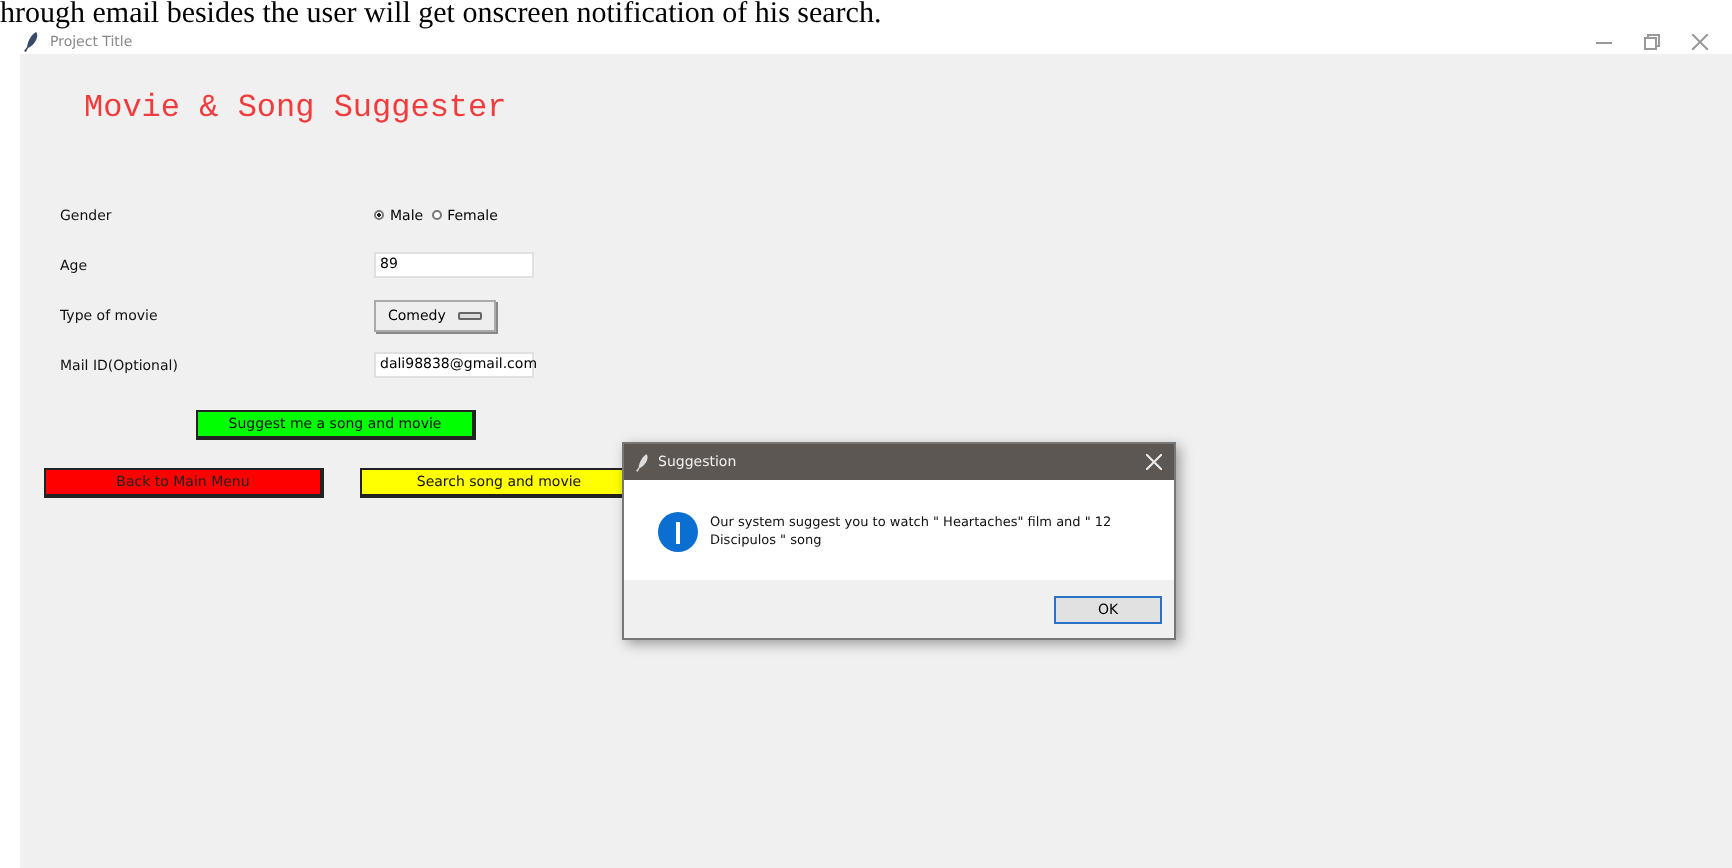 The image size is (1732, 868). I want to click on info-icon, so click(678, 532).